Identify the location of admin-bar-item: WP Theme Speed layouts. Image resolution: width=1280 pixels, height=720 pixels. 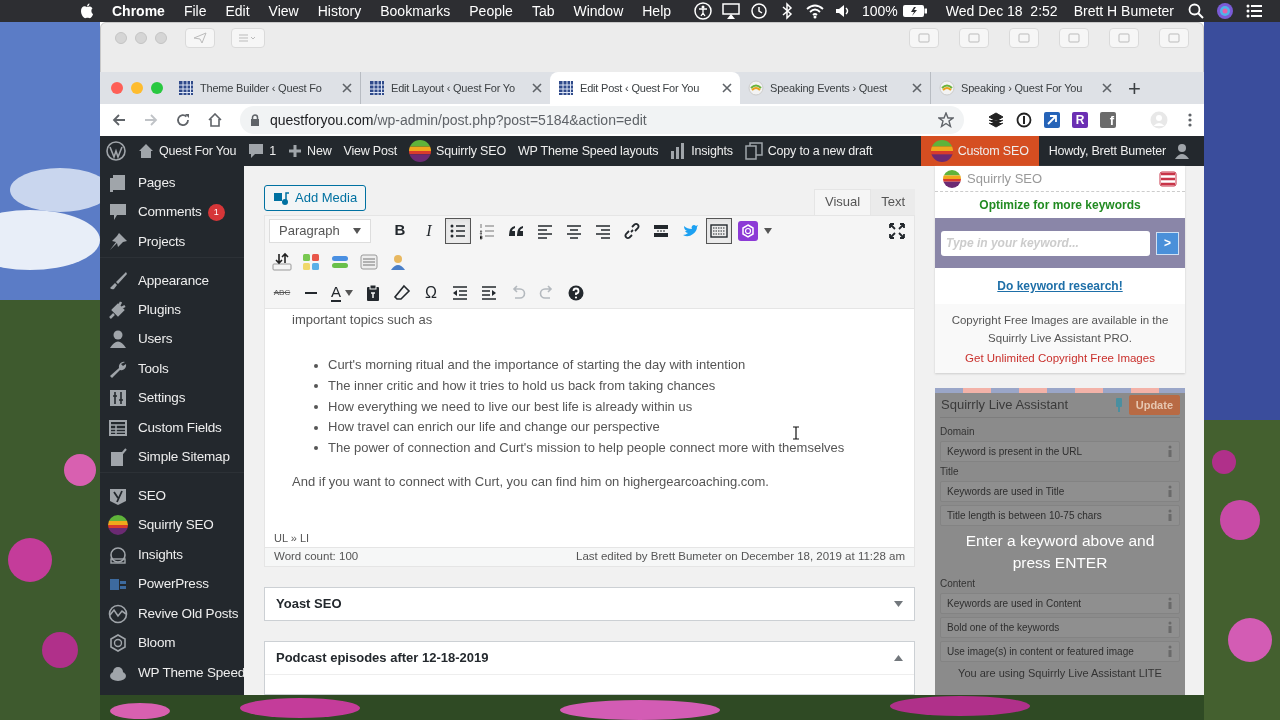
(588, 151).